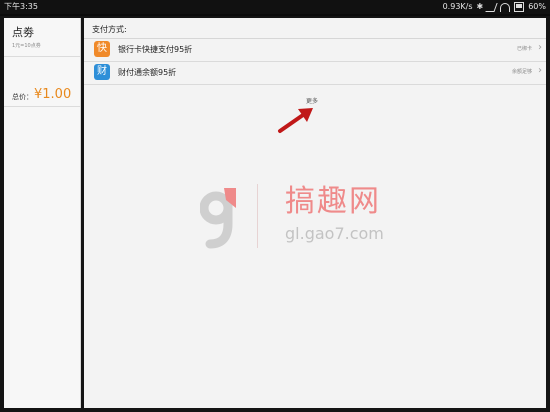 This screenshot has width=550, height=412. I want to click on payment-method-tenpay: 财 财付通余额95折 余额足够 ›, so click(315, 73).